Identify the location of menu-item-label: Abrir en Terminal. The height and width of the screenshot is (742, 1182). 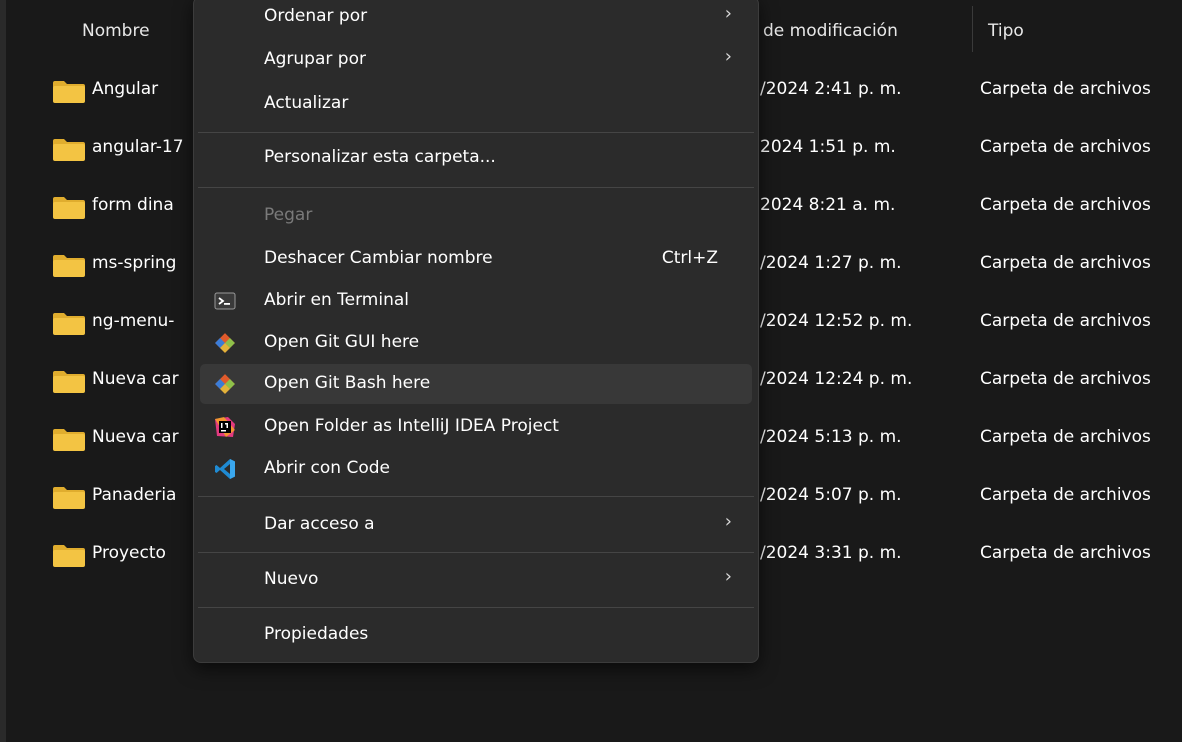
(337, 300).